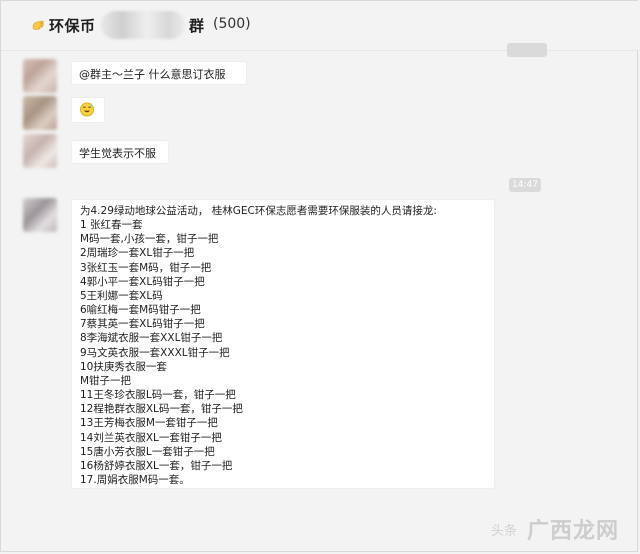 The width and height of the screenshot is (640, 554). I want to click on notice-line: 16杨舒婷衣服XL一套，钳子一把, so click(156, 465).